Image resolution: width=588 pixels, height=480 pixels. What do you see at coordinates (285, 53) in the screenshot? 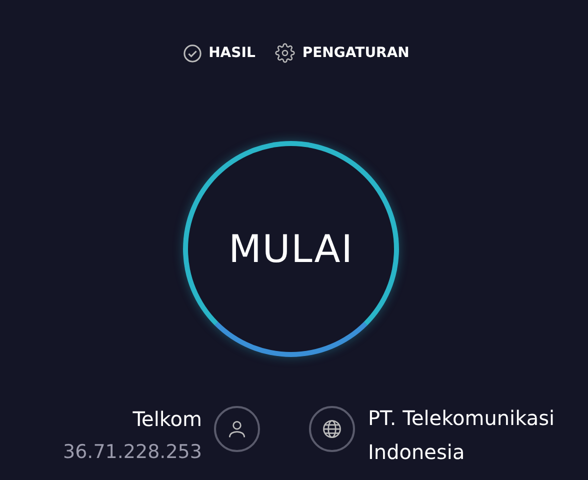
I see `settings-icon` at bounding box center [285, 53].